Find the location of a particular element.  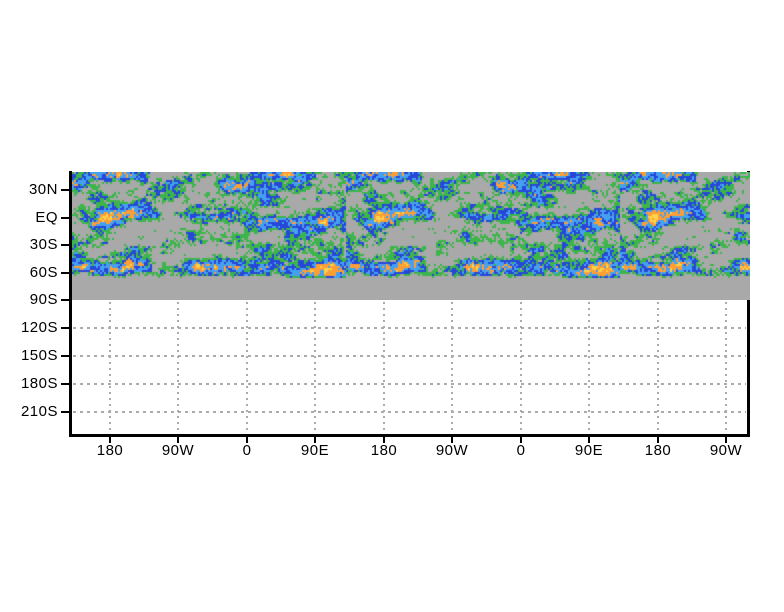

y-axis-tick-label: 60S is located at coordinates (43, 272).